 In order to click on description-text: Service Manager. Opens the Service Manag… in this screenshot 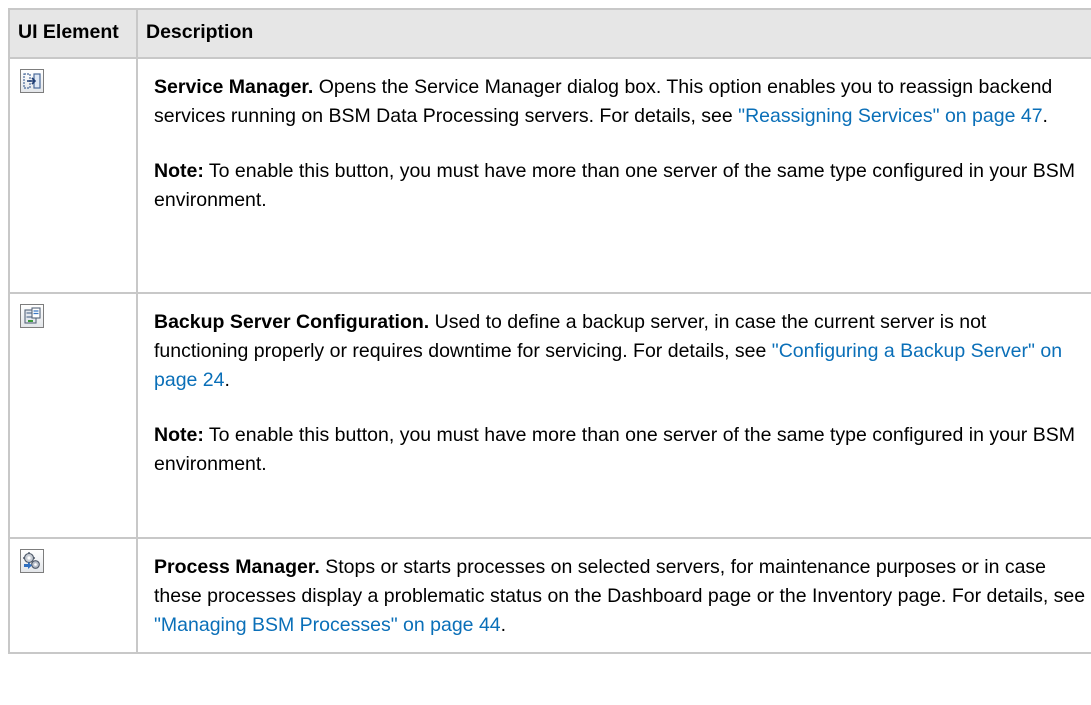, I will do `click(620, 102)`.